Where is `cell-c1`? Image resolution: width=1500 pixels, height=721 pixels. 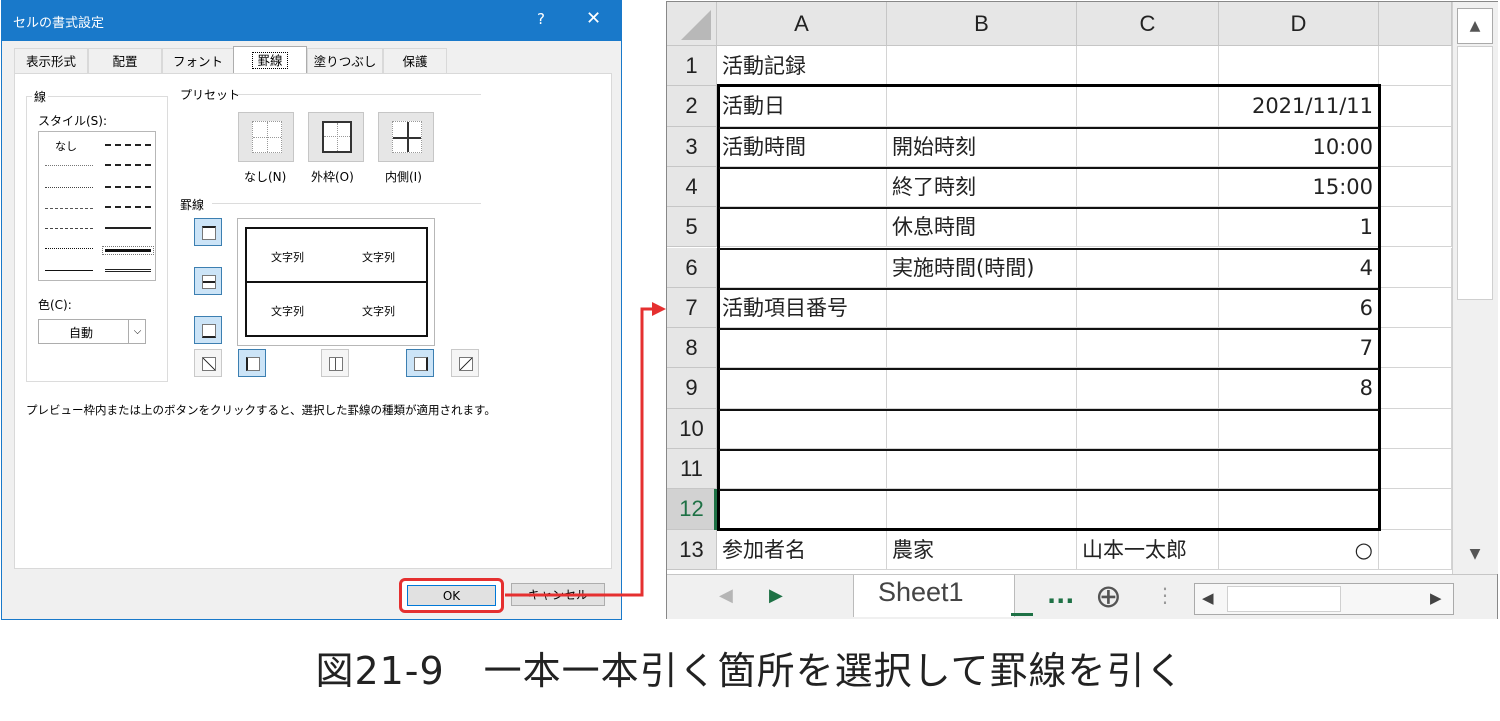 cell-c1 is located at coordinates (1148, 66).